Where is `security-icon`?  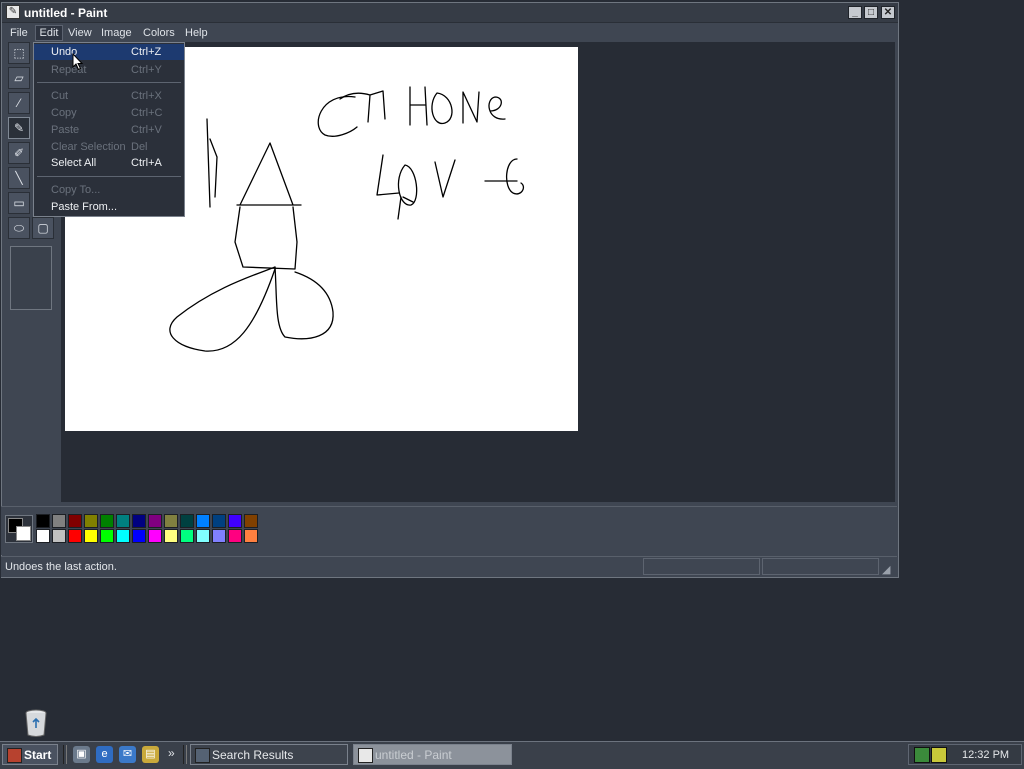
security-icon is located at coordinates (939, 755).